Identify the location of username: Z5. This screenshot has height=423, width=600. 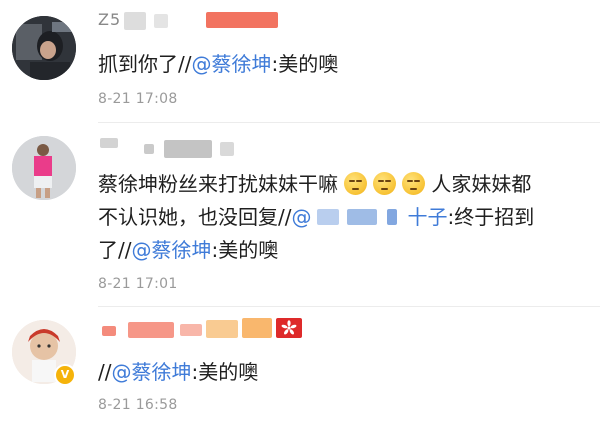
(198, 21).